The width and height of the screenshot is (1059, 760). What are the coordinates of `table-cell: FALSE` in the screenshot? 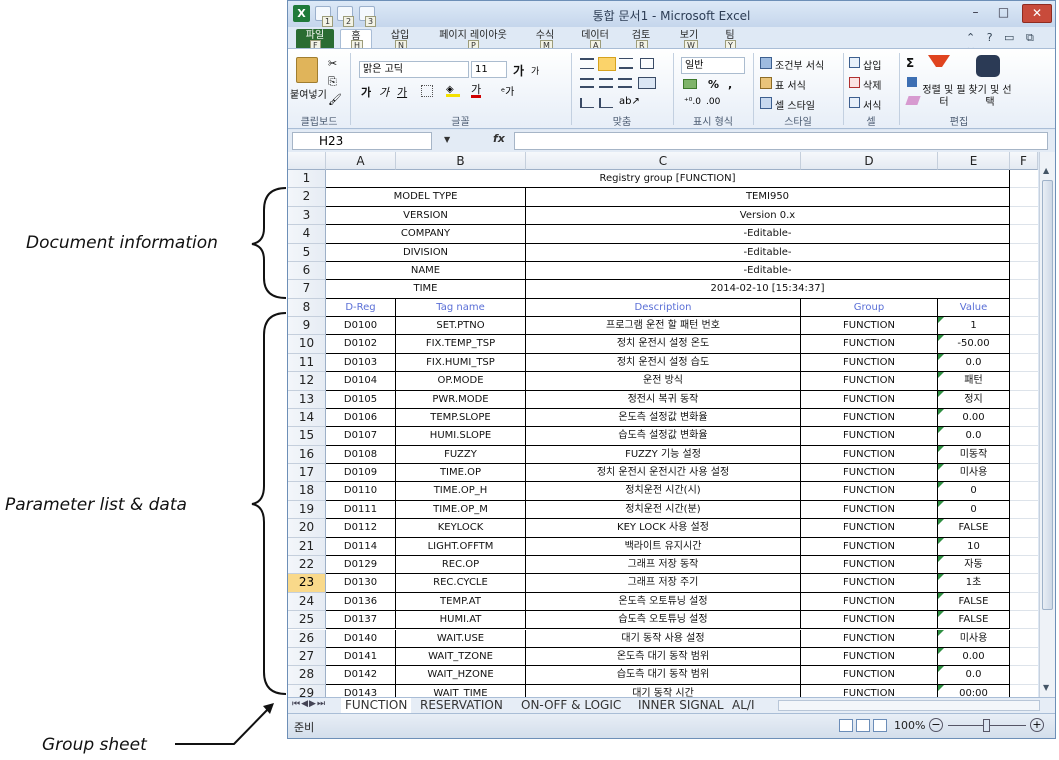 It's located at (974, 620).